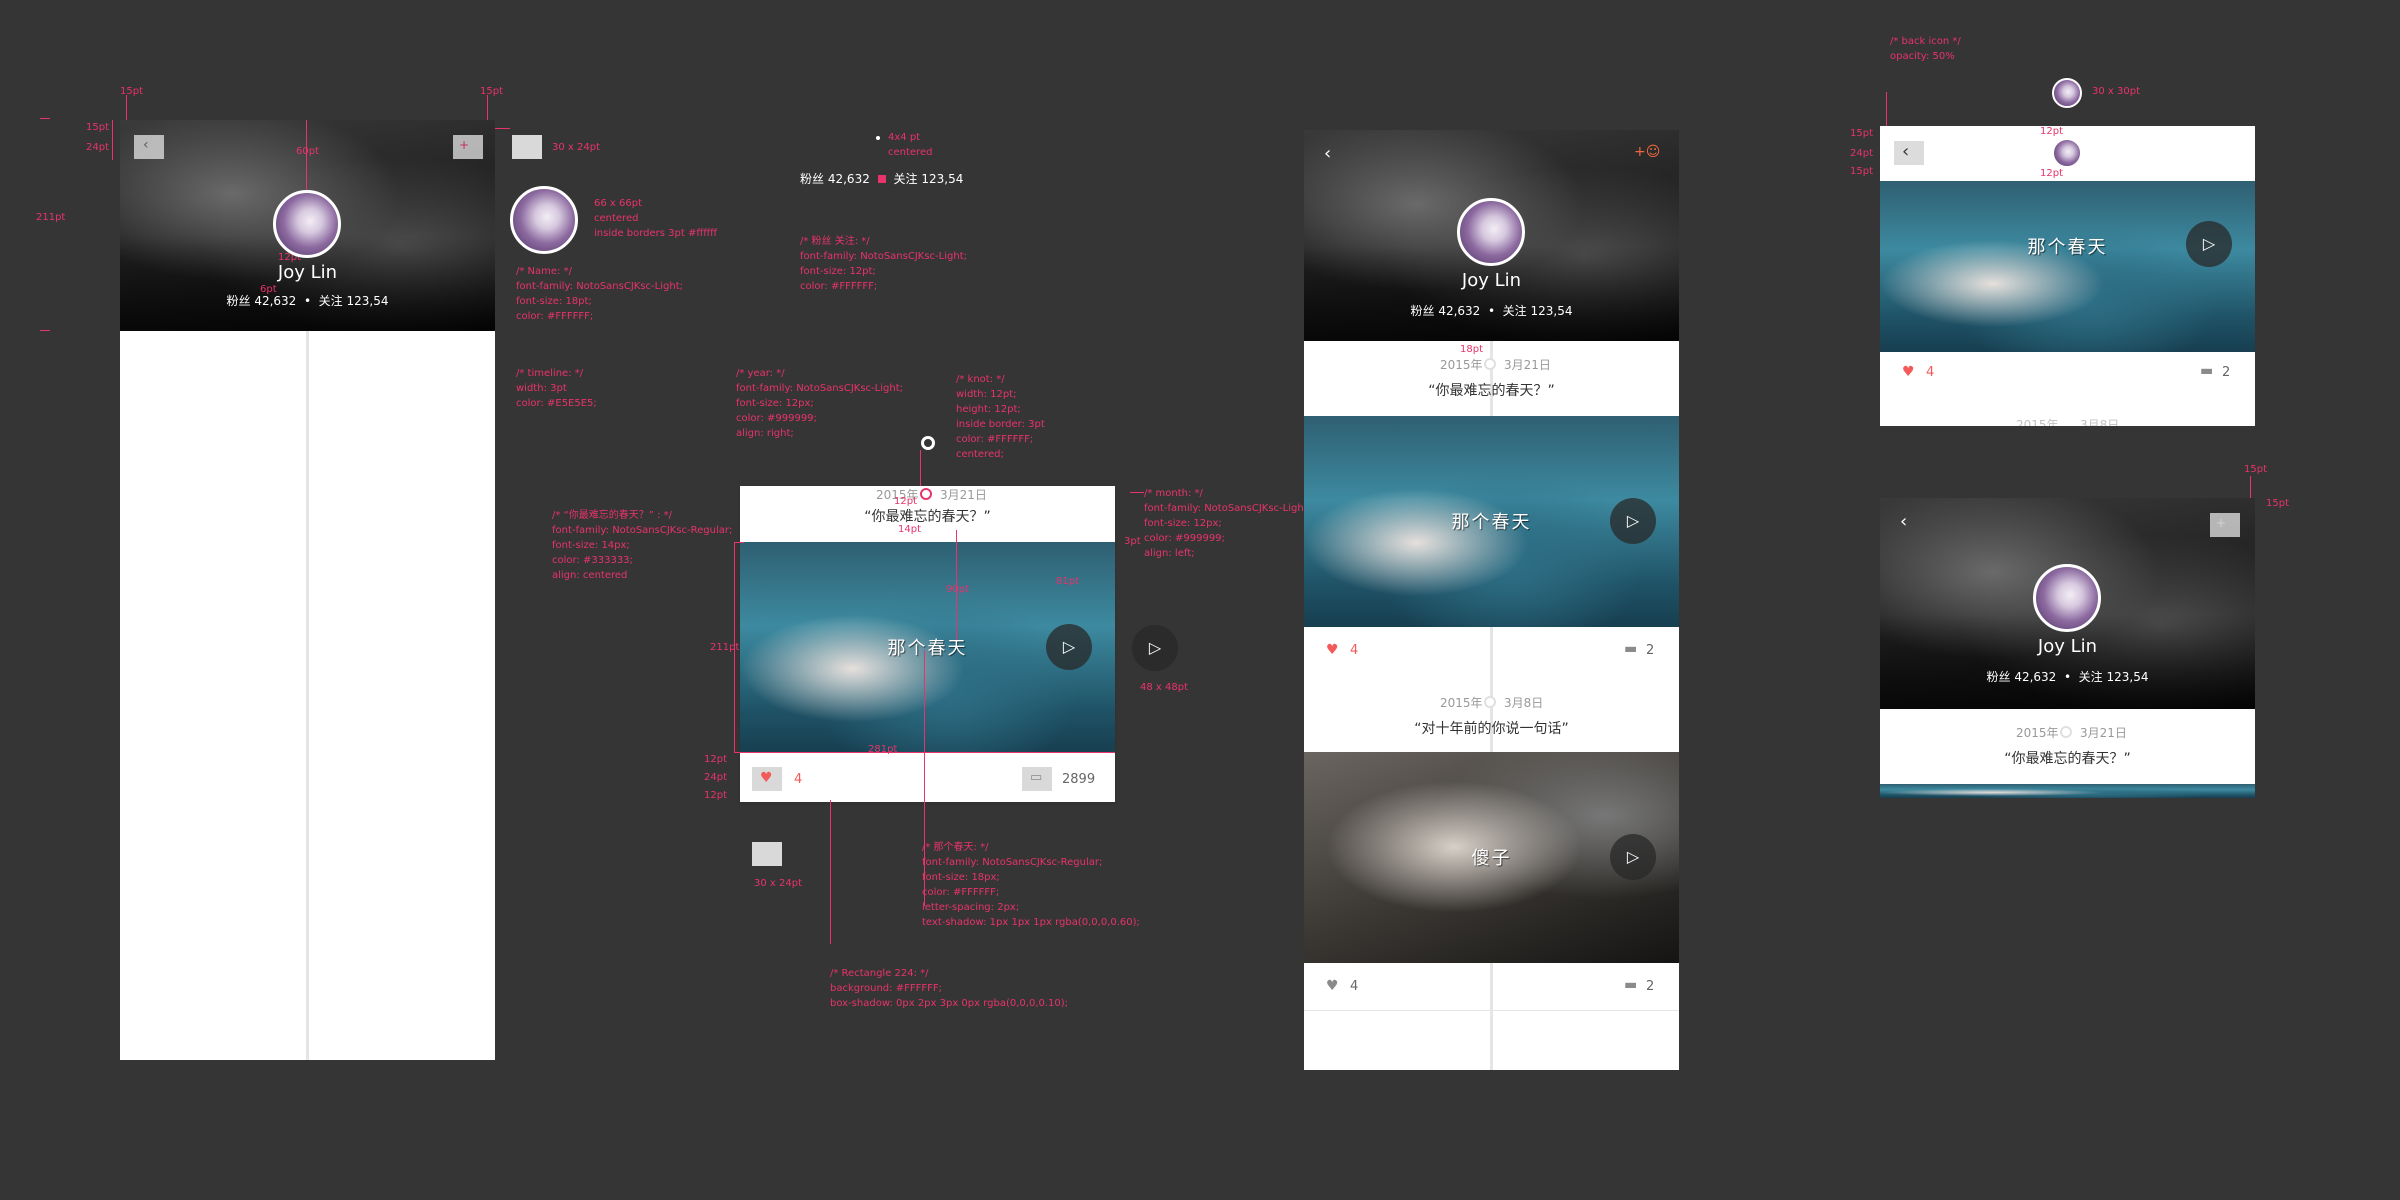 The image size is (2400, 1200). Describe the element at coordinates (2226, 372) in the screenshot. I see `comment-count: 2` at that location.